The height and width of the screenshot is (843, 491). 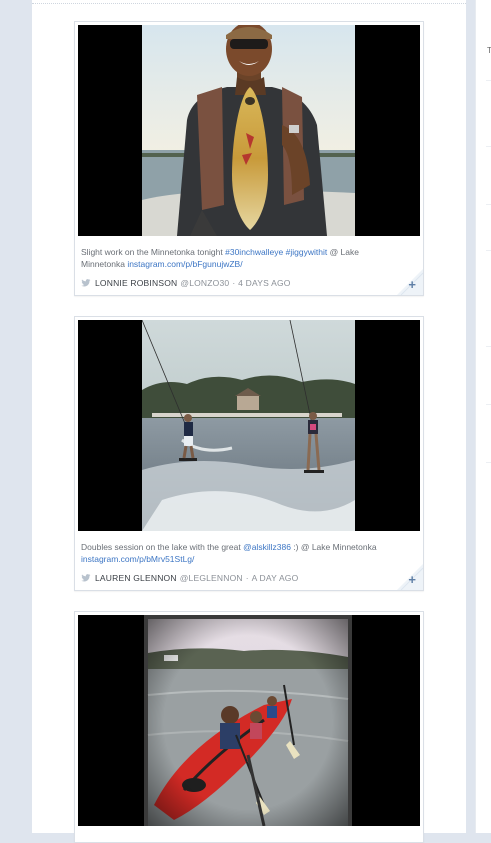 What do you see at coordinates (264, 283) in the screenshot?
I see `post-timestamp: 4 DAYS AGO` at bounding box center [264, 283].